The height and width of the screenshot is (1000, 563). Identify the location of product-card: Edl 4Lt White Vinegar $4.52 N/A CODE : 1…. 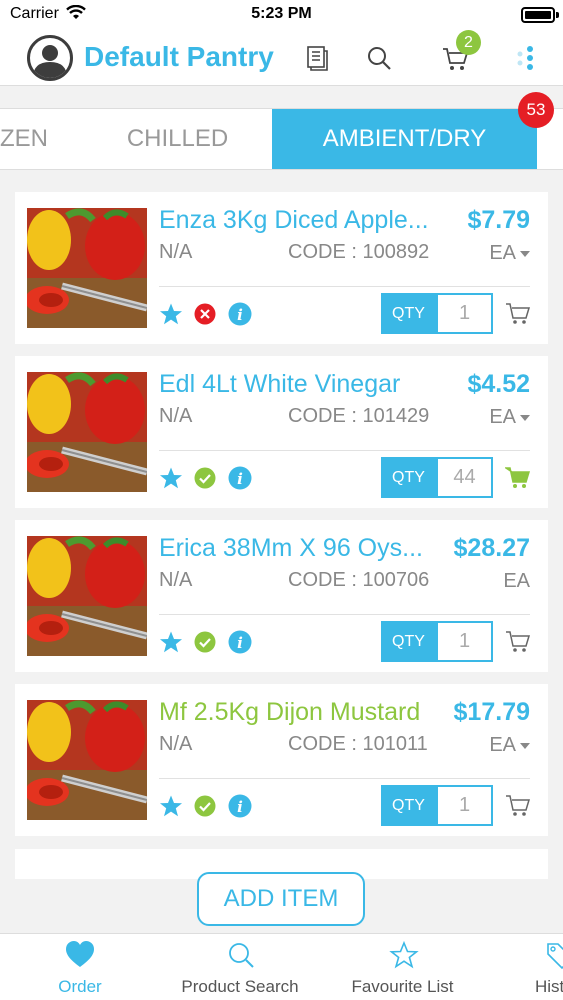
(281, 432).